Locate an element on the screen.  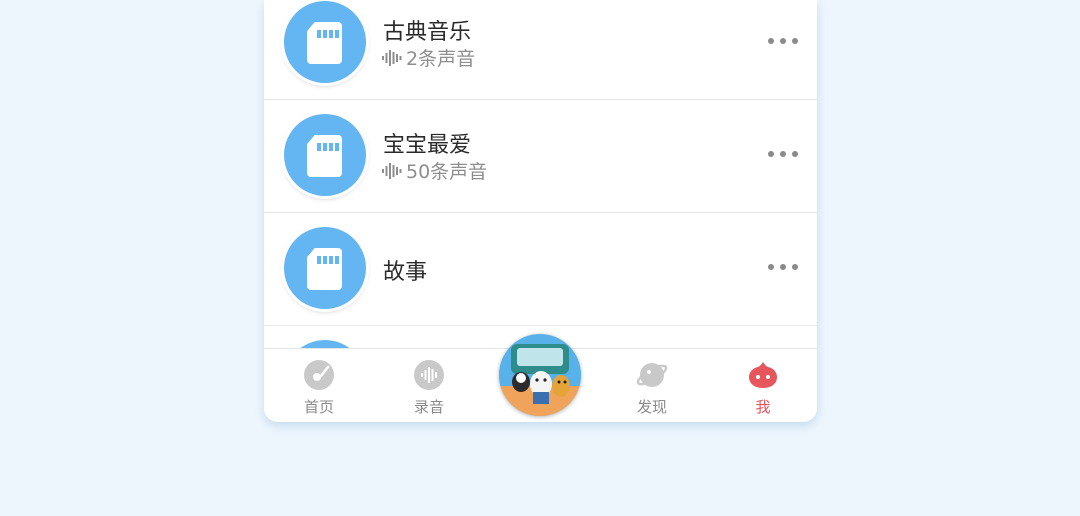
tab-label: 发现 is located at coordinates (651, 407).